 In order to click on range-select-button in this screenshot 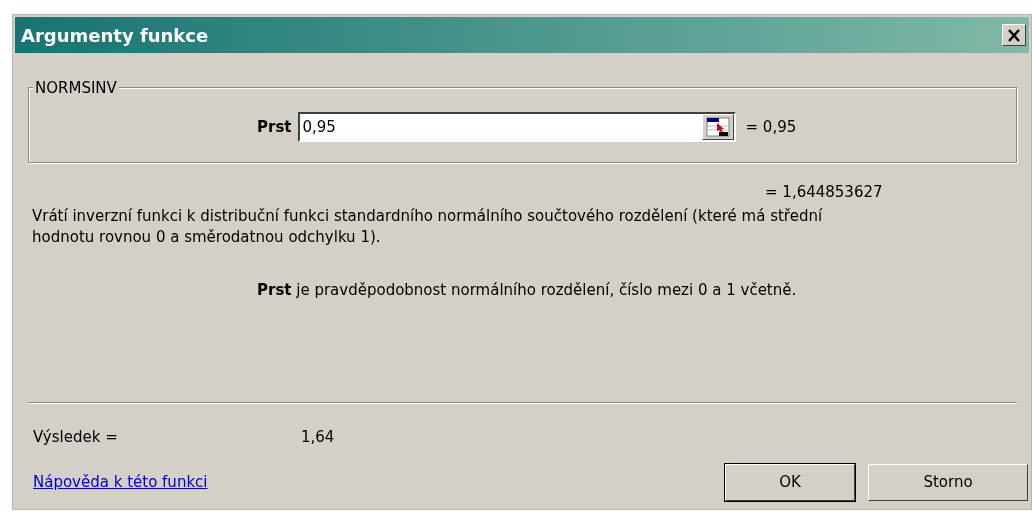, I will do `click(717, 127)`.